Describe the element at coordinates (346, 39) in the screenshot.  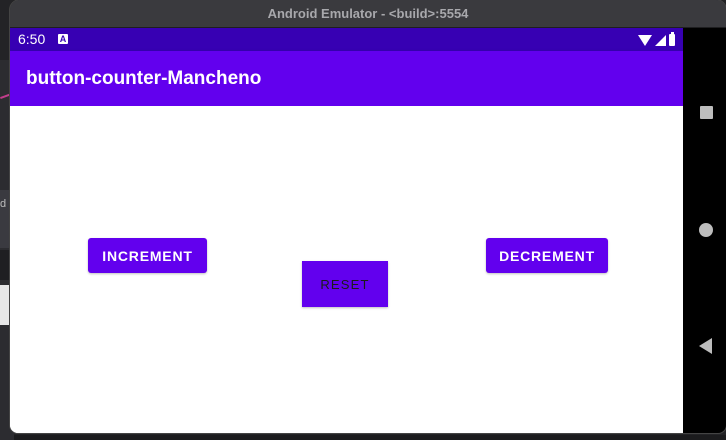
I see `status-bar: 6:50 A` at that location.